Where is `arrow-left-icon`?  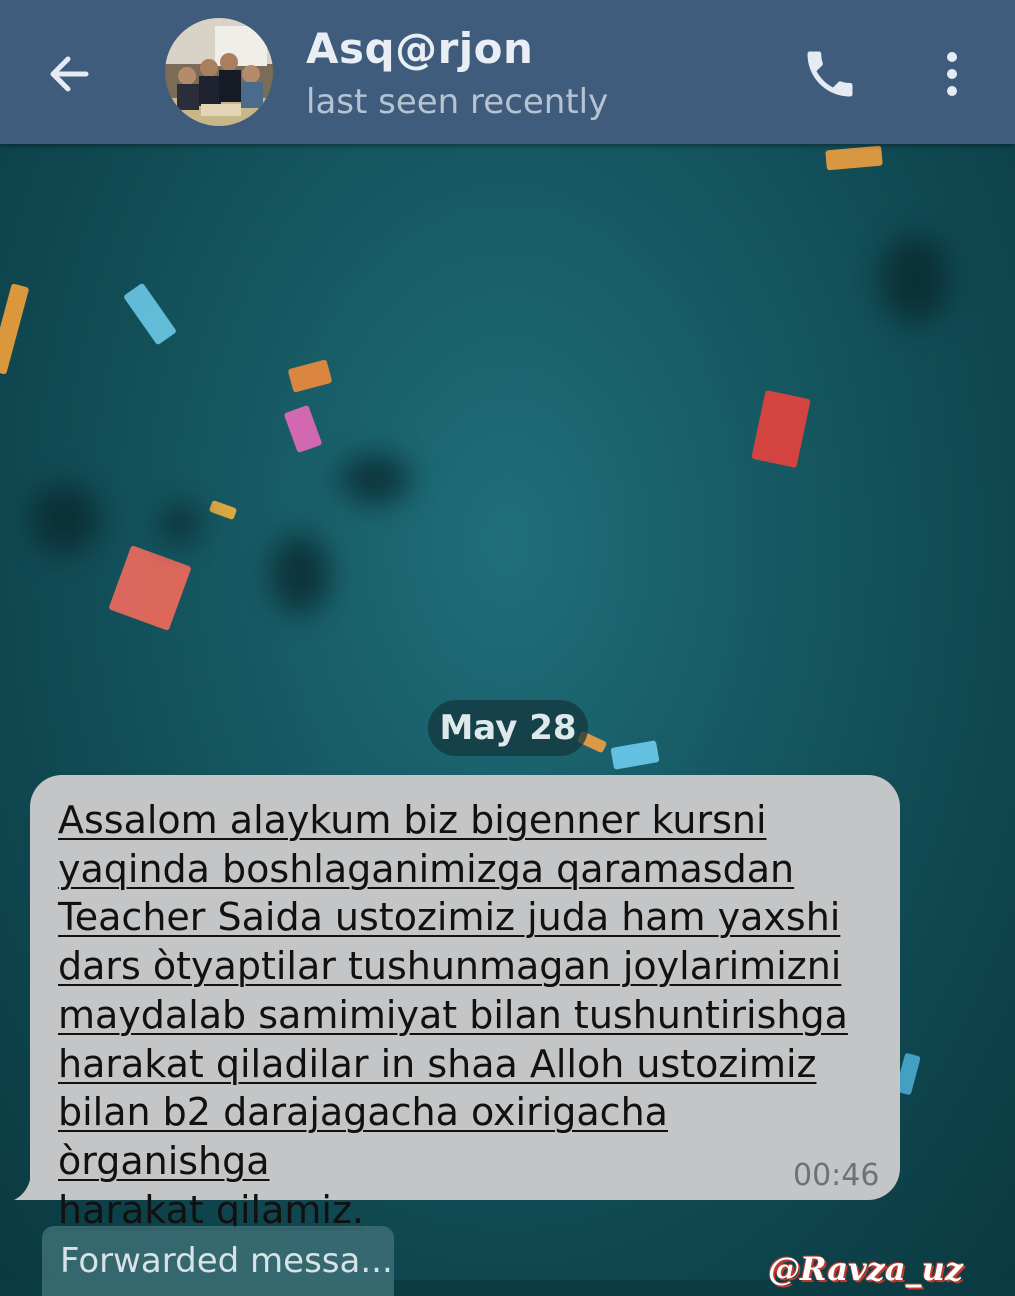 arrow-left-icon is located at coordinates (69, 74).